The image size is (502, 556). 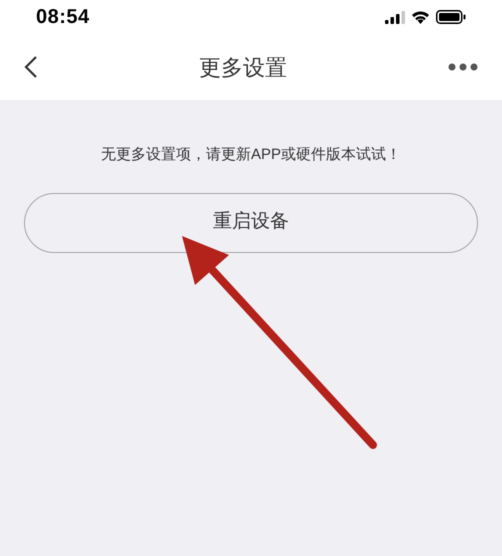 What do you see at coordinates (420, 17) in the screenshot?
I see `wifi-icon` at bounding box center [420, 17].